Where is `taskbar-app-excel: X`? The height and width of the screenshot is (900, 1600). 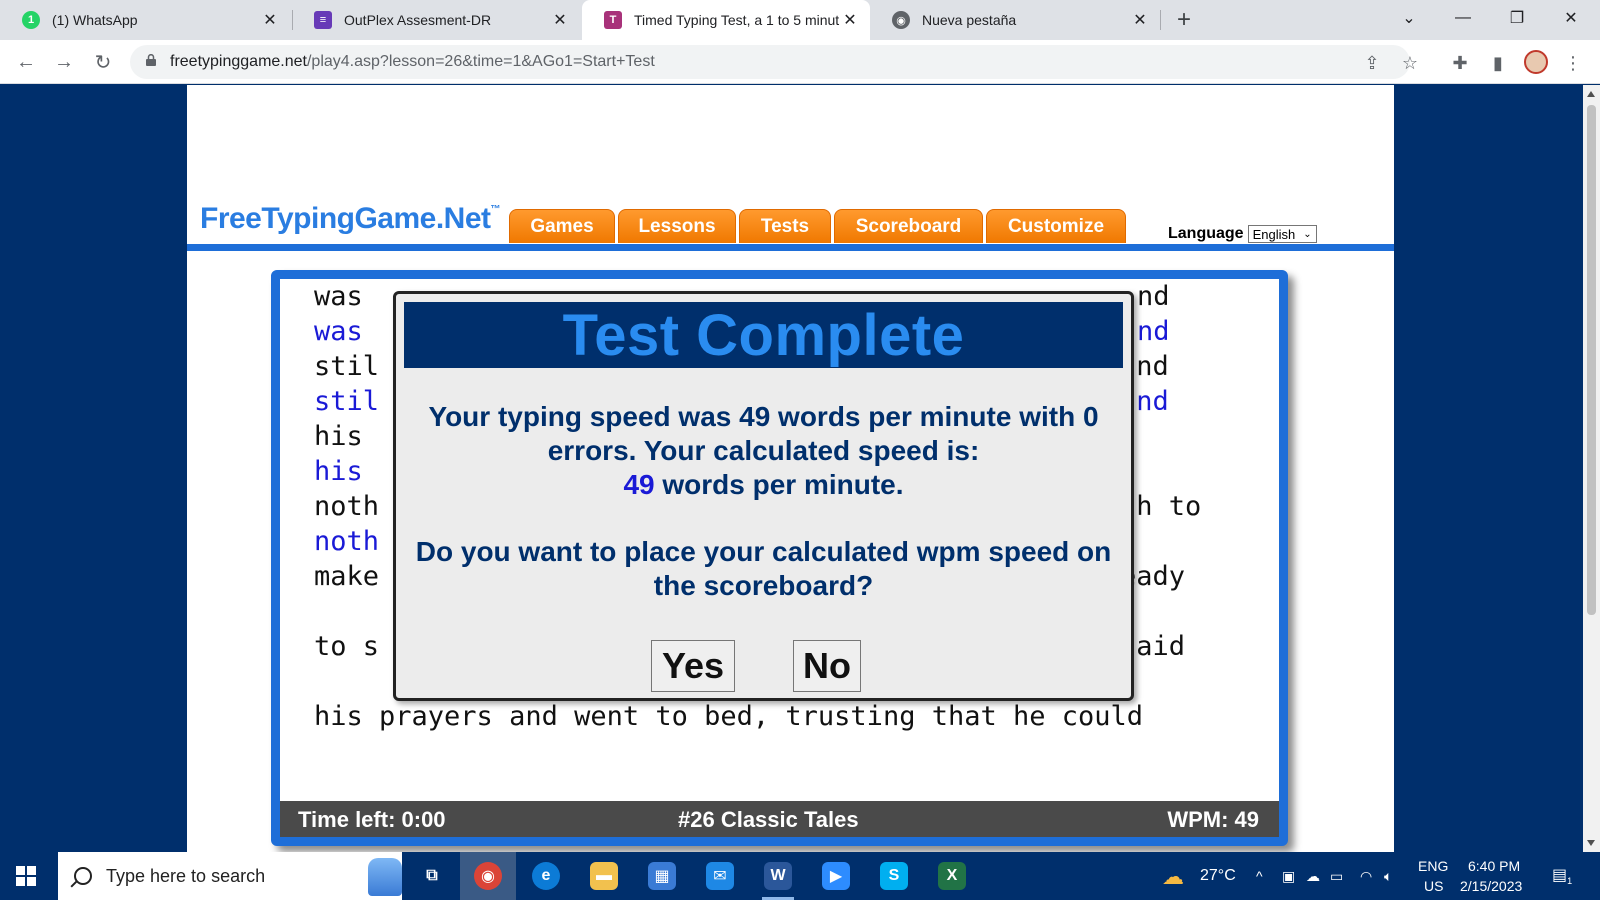
taskbar-app-excel: X is located at coordinates (952, 876).